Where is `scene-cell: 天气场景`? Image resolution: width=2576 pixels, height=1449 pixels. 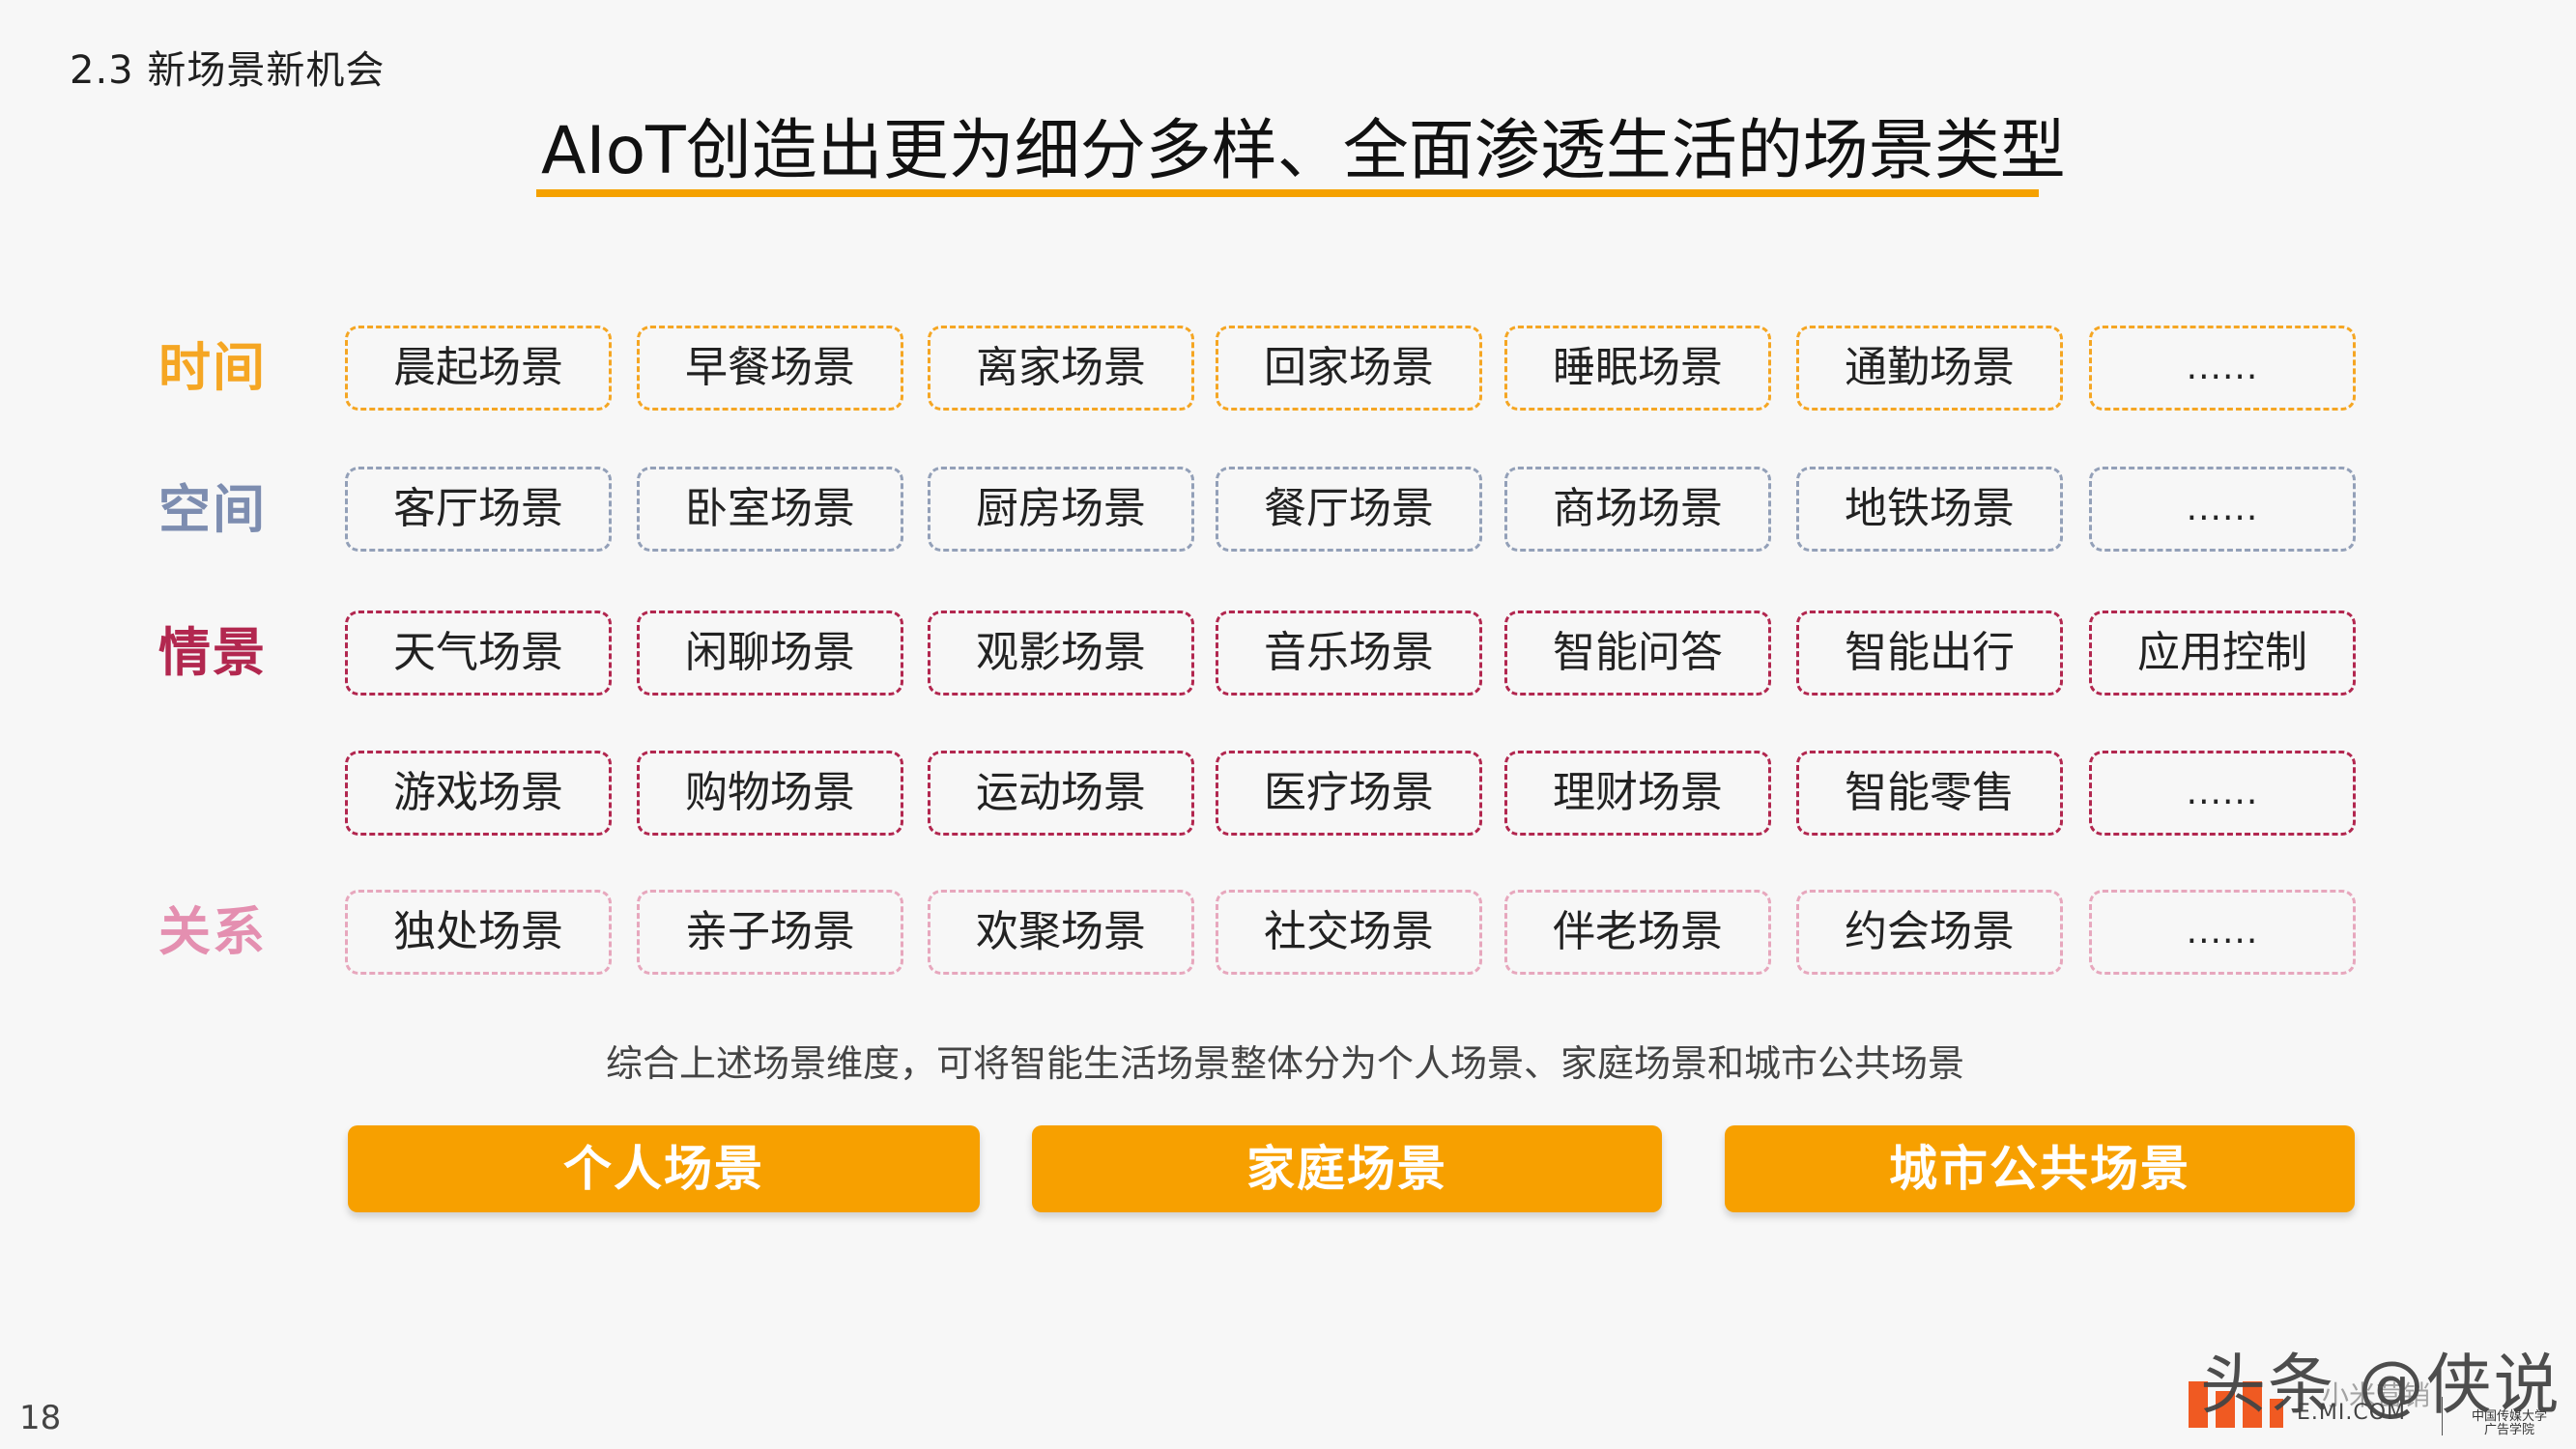
scene-cell: 天气场景 is located at coordinates (479, 653).